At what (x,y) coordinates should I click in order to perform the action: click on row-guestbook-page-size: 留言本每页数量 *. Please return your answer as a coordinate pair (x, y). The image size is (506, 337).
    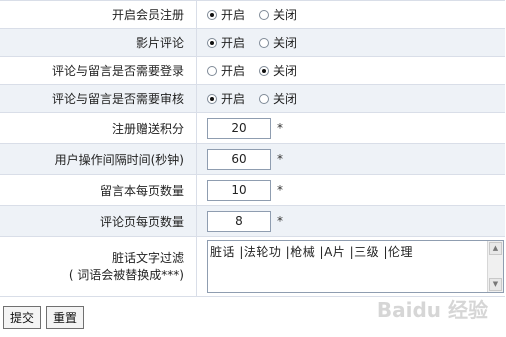
    Looking at the image, I should click on (252, 190).